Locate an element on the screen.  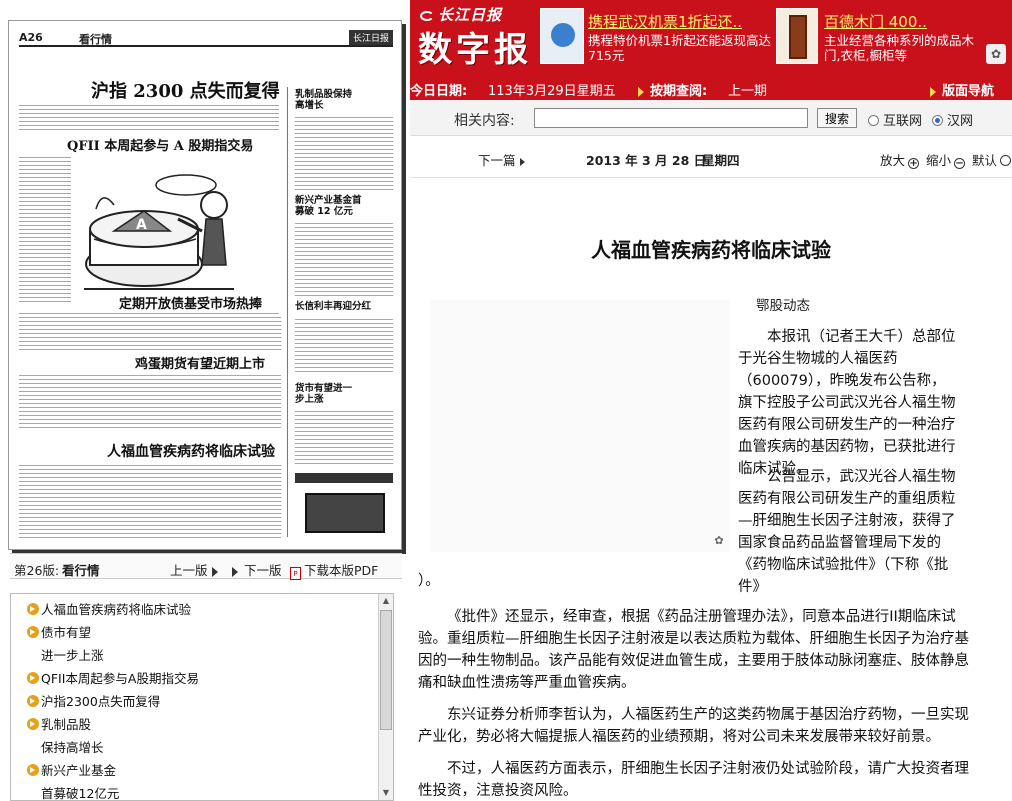
ad-strip is located at coordinates (344, 478).